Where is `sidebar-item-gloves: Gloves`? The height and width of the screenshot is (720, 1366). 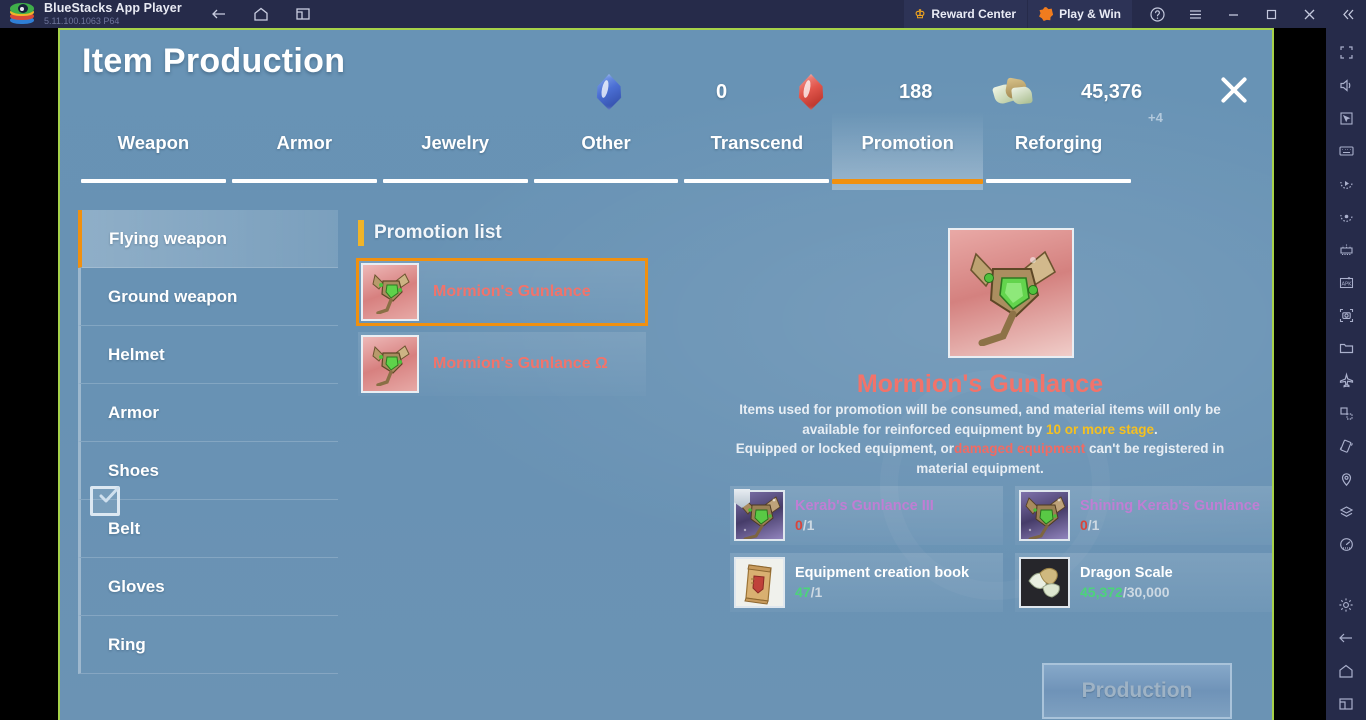
sidebar-item-gloves: Gloves is located at coordinates (208, 587).